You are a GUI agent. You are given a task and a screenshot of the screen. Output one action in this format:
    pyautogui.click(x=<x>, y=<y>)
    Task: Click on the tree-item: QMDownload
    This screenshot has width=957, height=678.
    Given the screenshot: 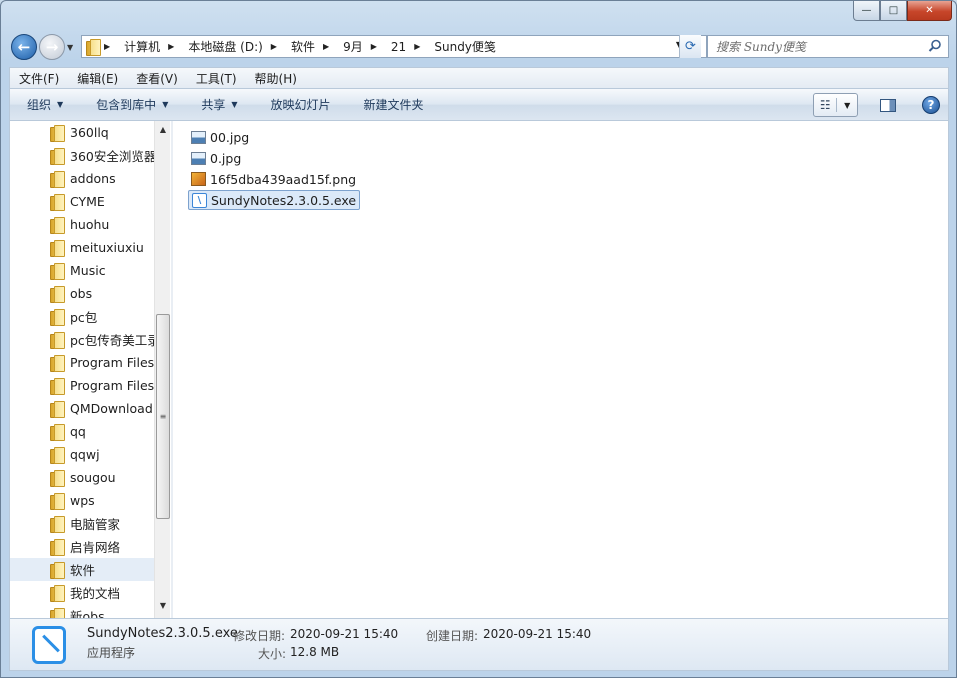 What is the action you would take?
    pyautogui.click(x=82, y=408)
    